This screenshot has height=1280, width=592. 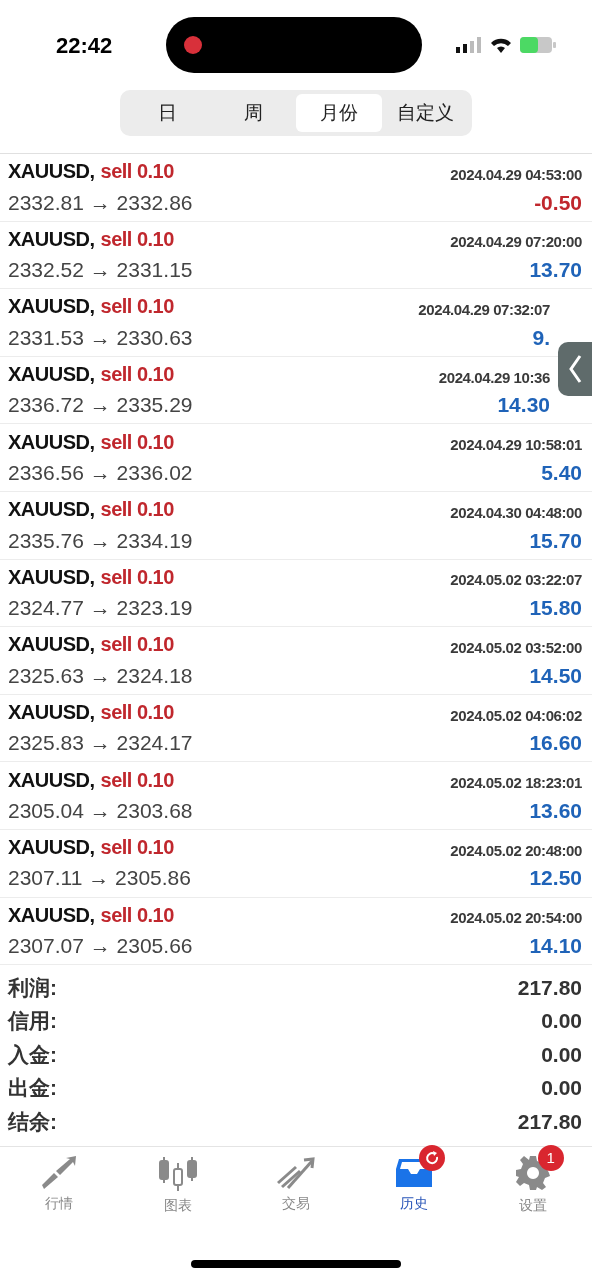 What do you see at coordinates (100, 405) in the screenshot?
I see `trade-prices: 2336.72 → 2335.29` at bounding box center [100, 405].